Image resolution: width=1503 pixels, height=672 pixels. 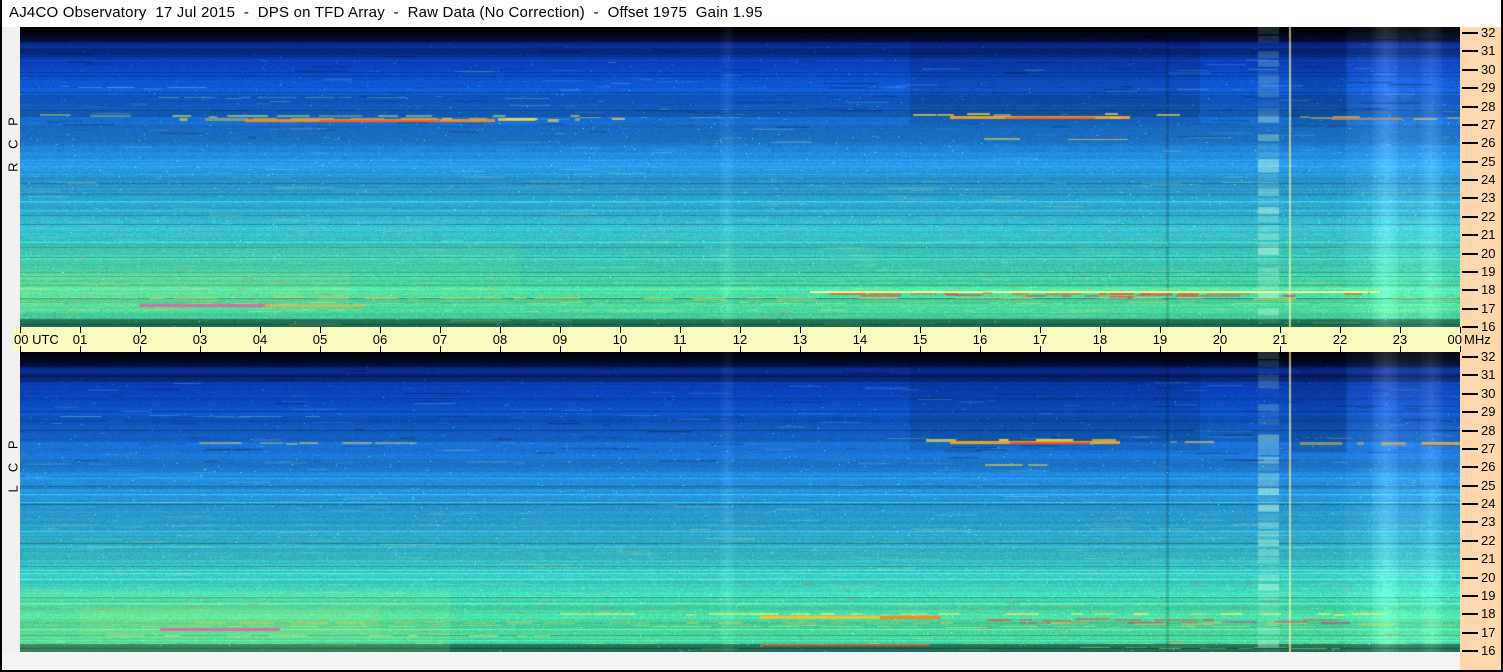 I want to click on time-tick-label: 00, so click(x=1454, y=339).